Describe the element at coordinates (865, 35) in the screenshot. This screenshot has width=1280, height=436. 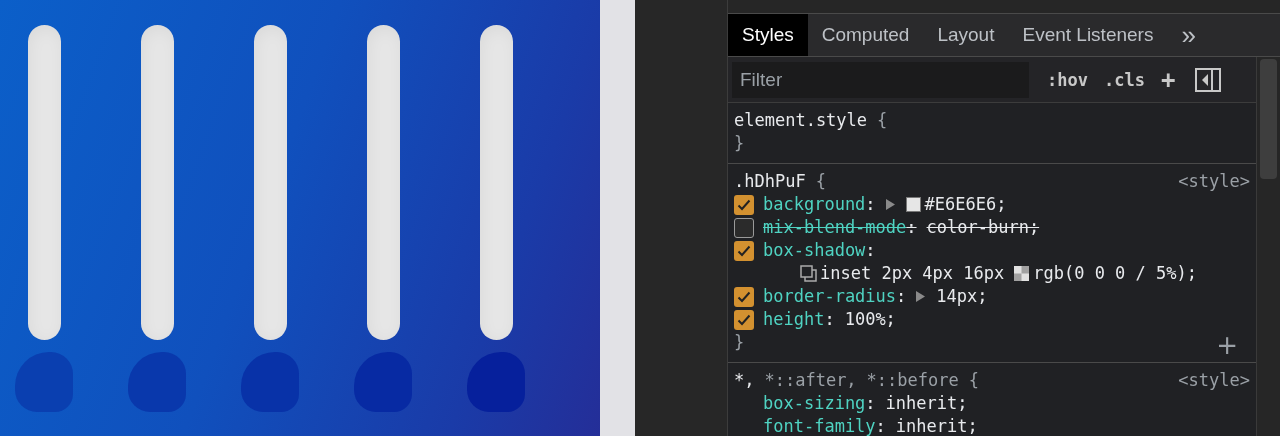
I see `panel-tab: Computed` at that location.